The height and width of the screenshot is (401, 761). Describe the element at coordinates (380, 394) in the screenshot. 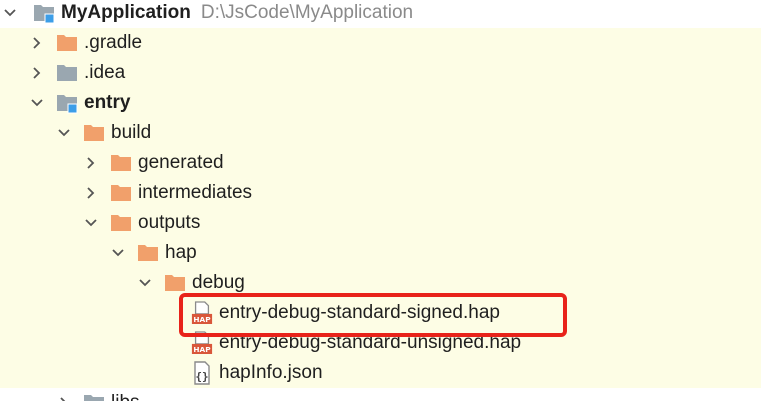

I see `tree-row-libs: libs` at that location.